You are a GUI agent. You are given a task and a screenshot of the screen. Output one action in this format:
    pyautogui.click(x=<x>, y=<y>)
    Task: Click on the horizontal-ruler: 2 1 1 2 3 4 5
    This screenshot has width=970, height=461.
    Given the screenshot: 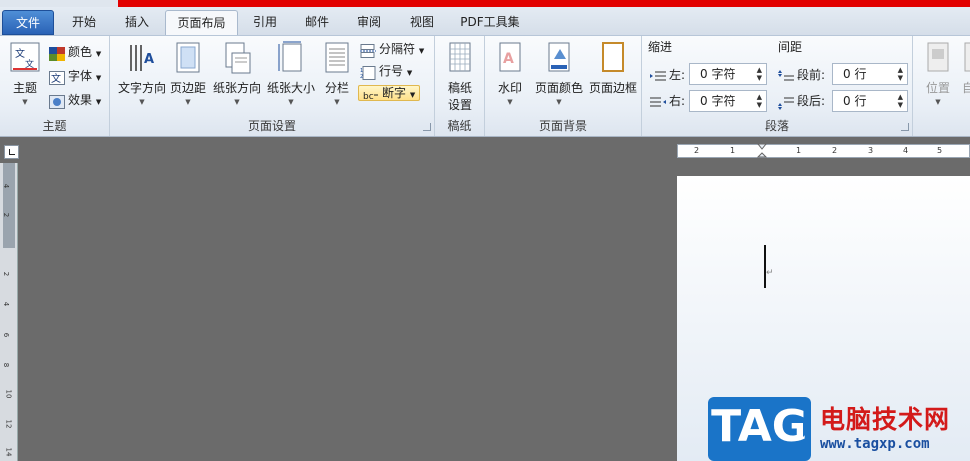 What is the action you would take?
    pyautogui.click(x=823, y=151)
    